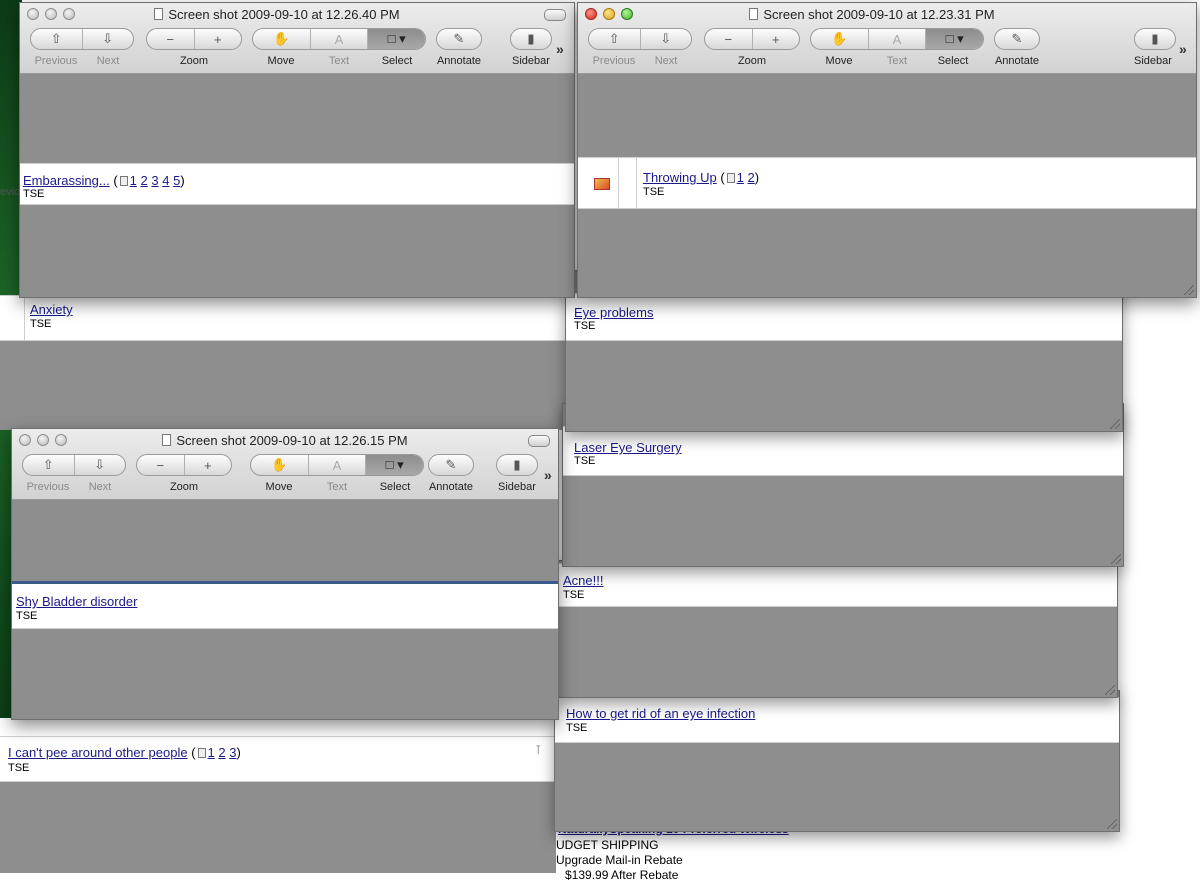 This screenshot has height=882, width=1200. Describe the element at coordinates (123, 181) in the screenshot. I see `pages-icon` at that location.